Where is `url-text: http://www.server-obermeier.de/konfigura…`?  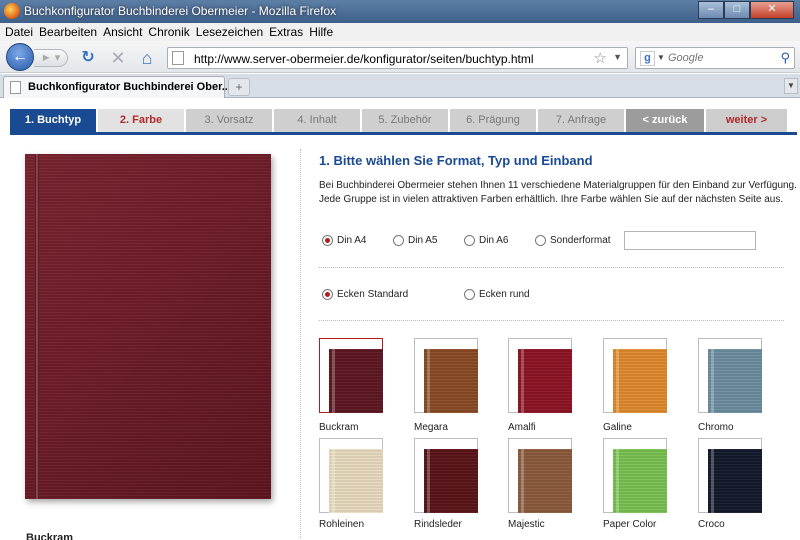
url-text: http://www.server-obermeier.de/konfigura… is located at coordinates (364, 59).